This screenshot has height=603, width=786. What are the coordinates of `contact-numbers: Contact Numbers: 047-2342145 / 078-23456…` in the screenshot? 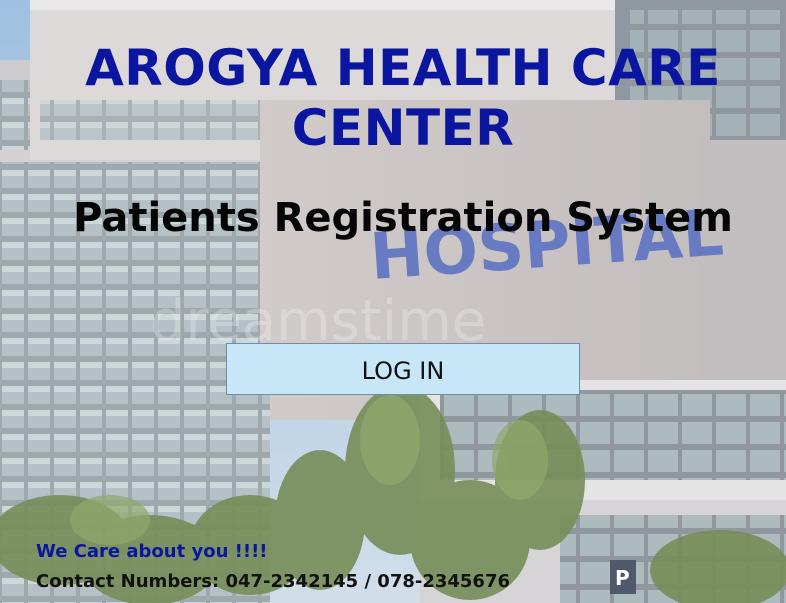 It's located at (273, 581).